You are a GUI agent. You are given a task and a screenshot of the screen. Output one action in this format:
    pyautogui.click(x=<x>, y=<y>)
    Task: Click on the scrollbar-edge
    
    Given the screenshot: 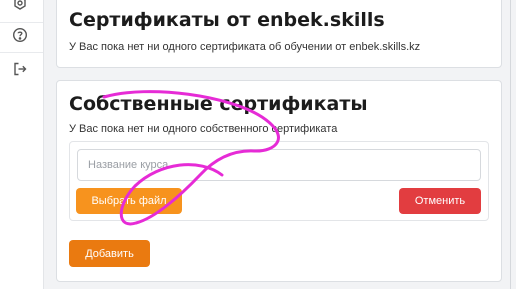 What is the action you would take?
    pyautogui.click(x=510, y=144)
    